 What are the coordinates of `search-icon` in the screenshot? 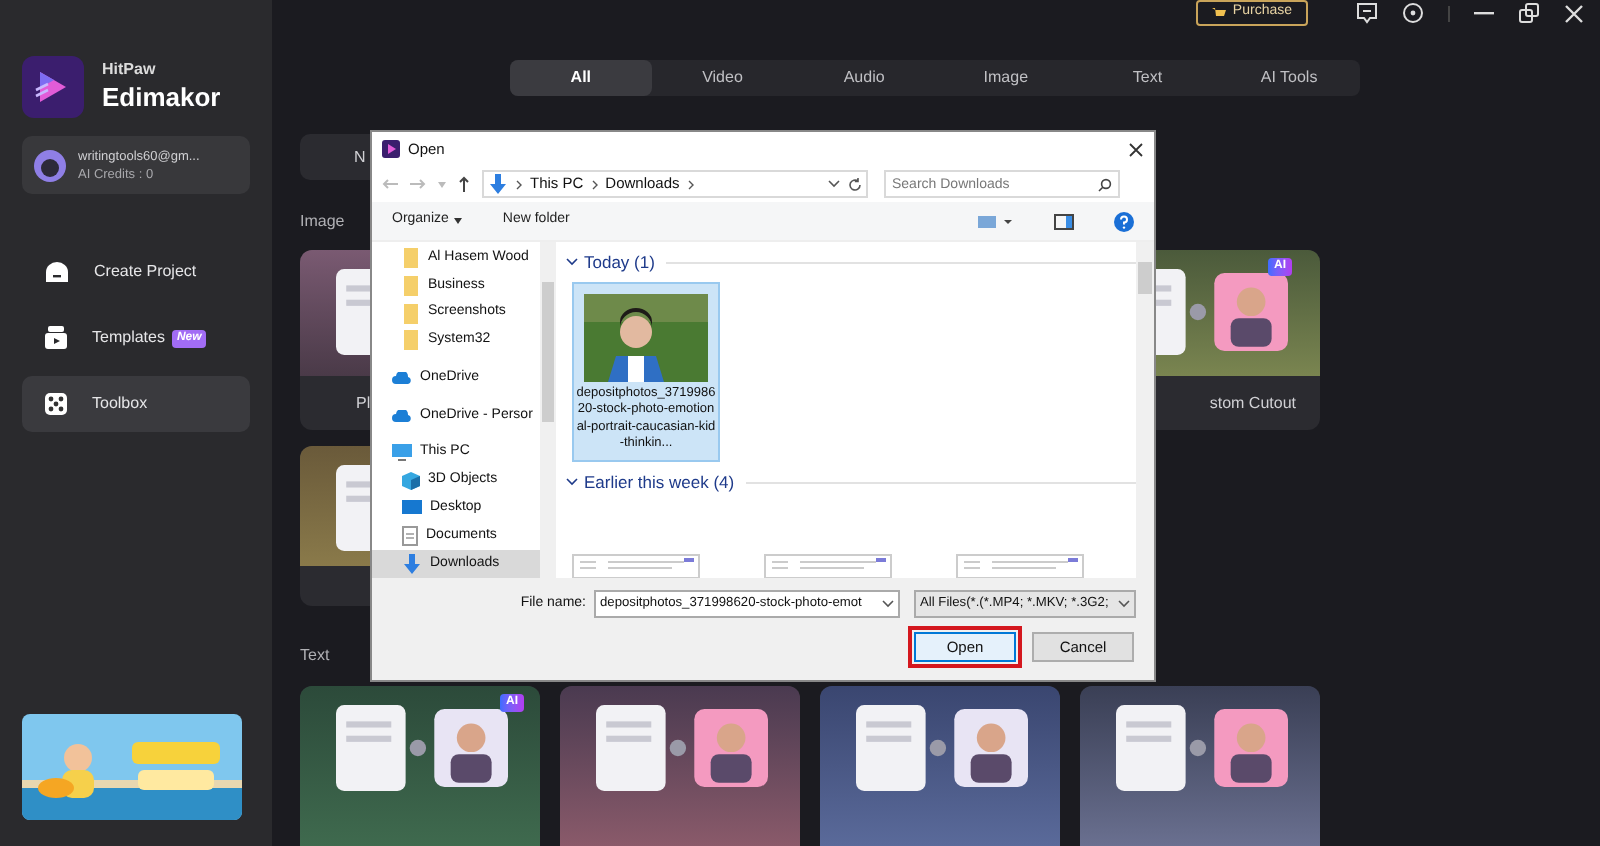 It's located at (1105, 184).